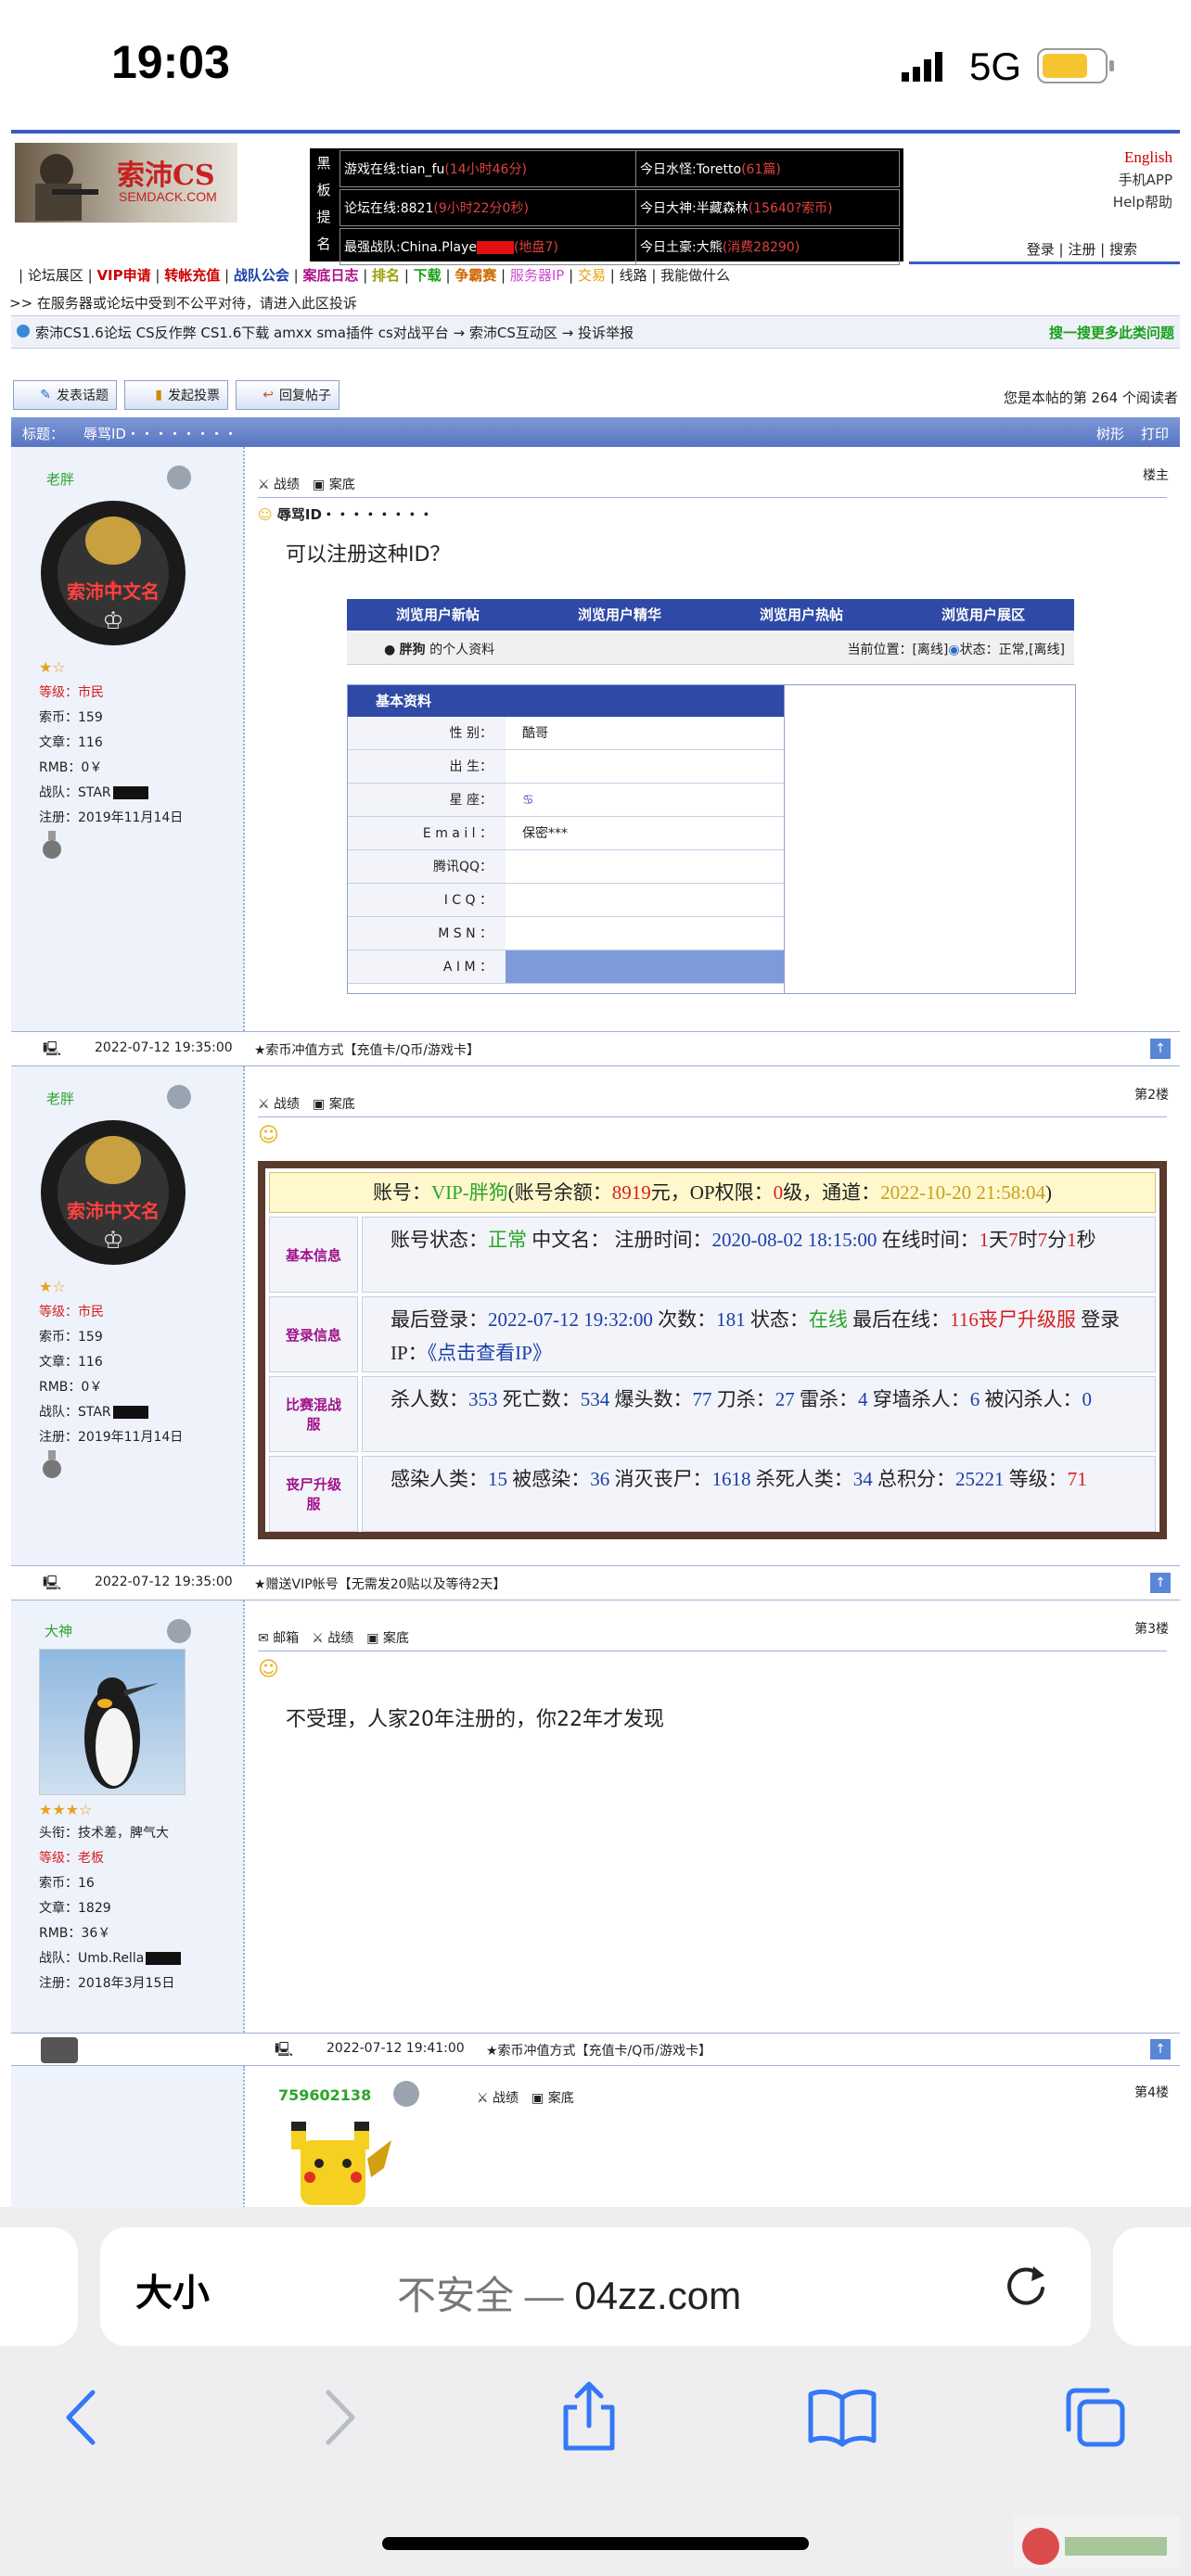 The height and width of the screenshot is (2576, 1191). What do you see at coordinates (91, 1312) in the screenshot?
I see `level-value: 市民` at bounding box center [91, 1312].